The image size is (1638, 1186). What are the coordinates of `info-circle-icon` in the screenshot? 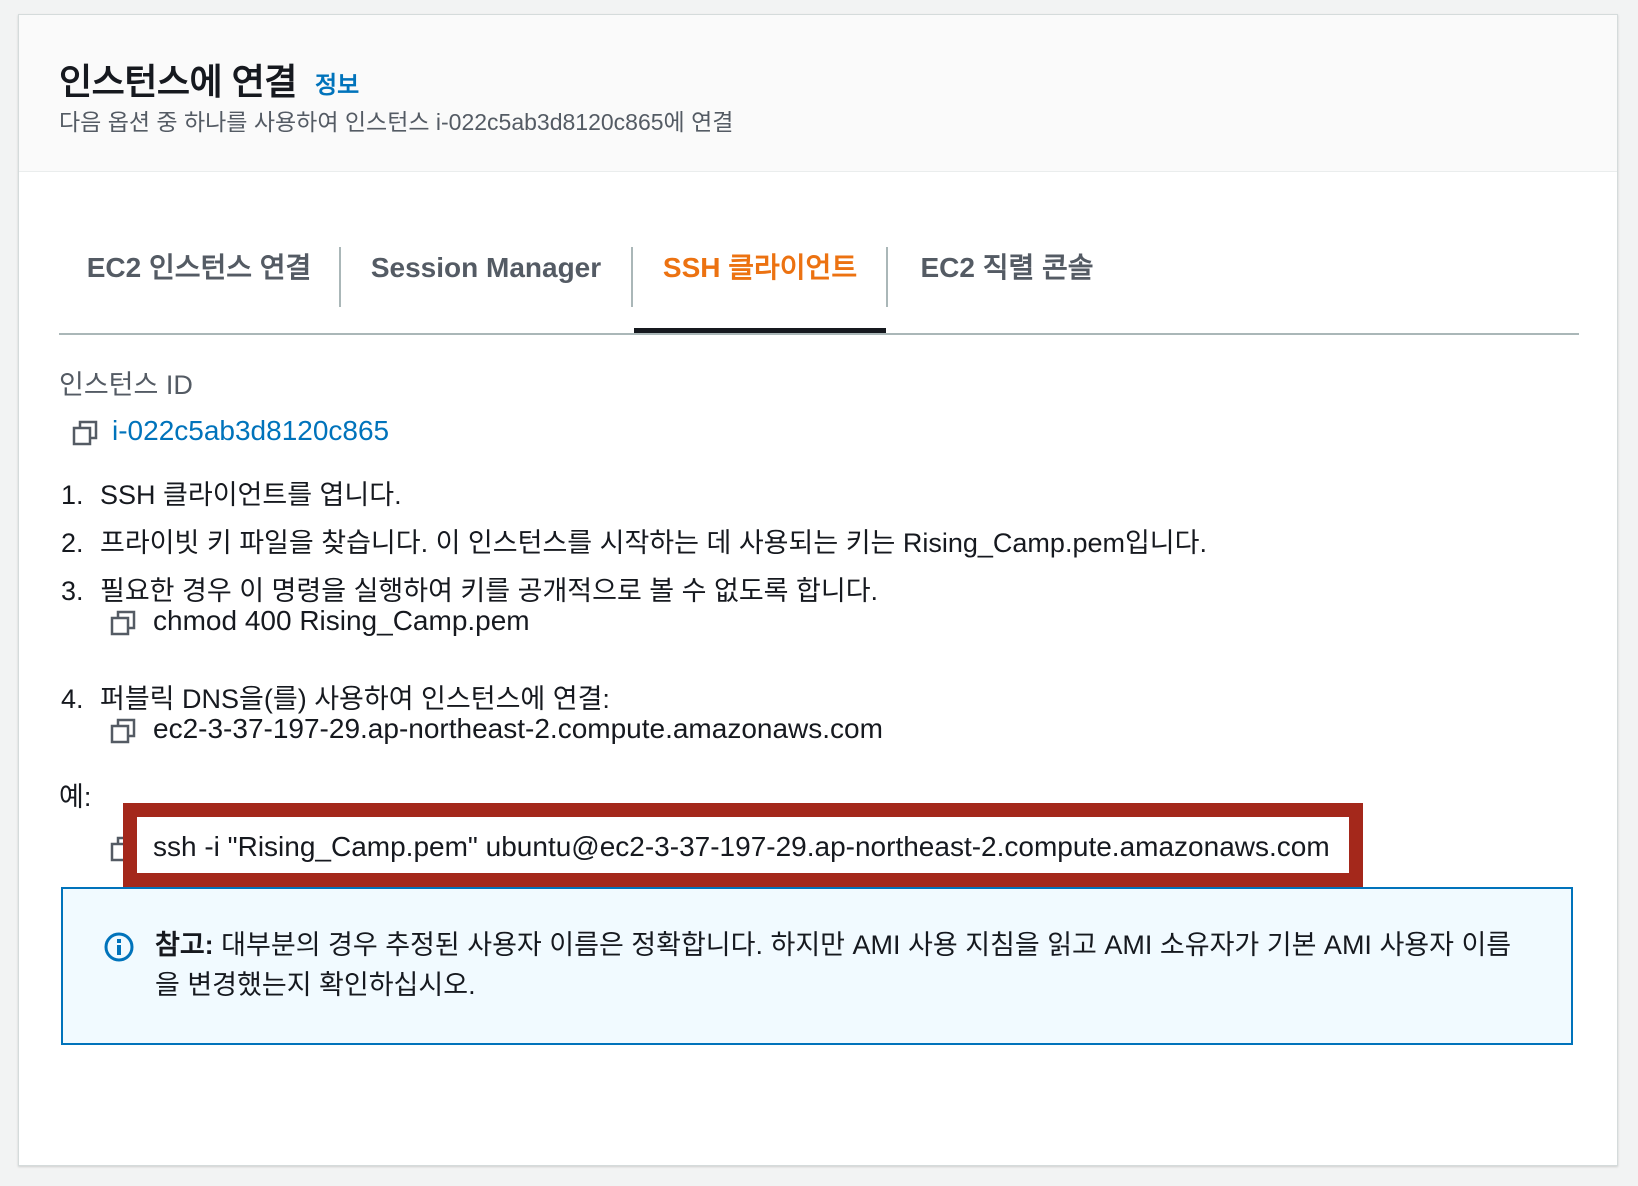 It's located at (119, 947).